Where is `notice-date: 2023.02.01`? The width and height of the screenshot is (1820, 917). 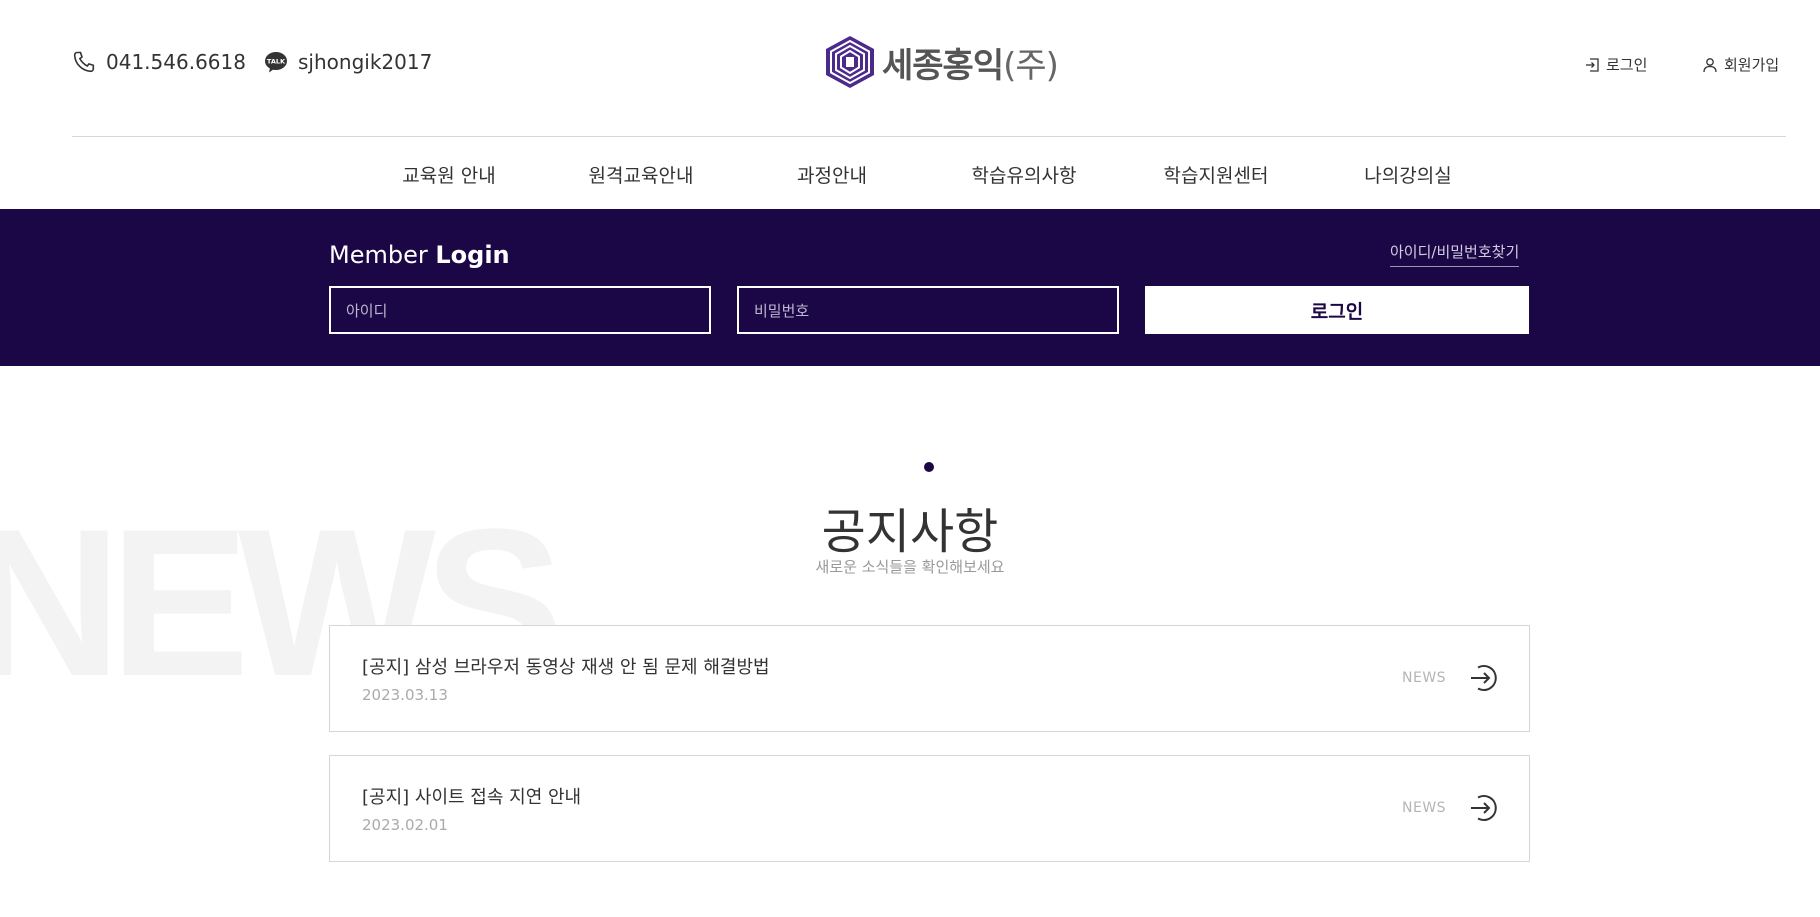
notice-date: 2023.02.01 is located at coordinates (405, 825).